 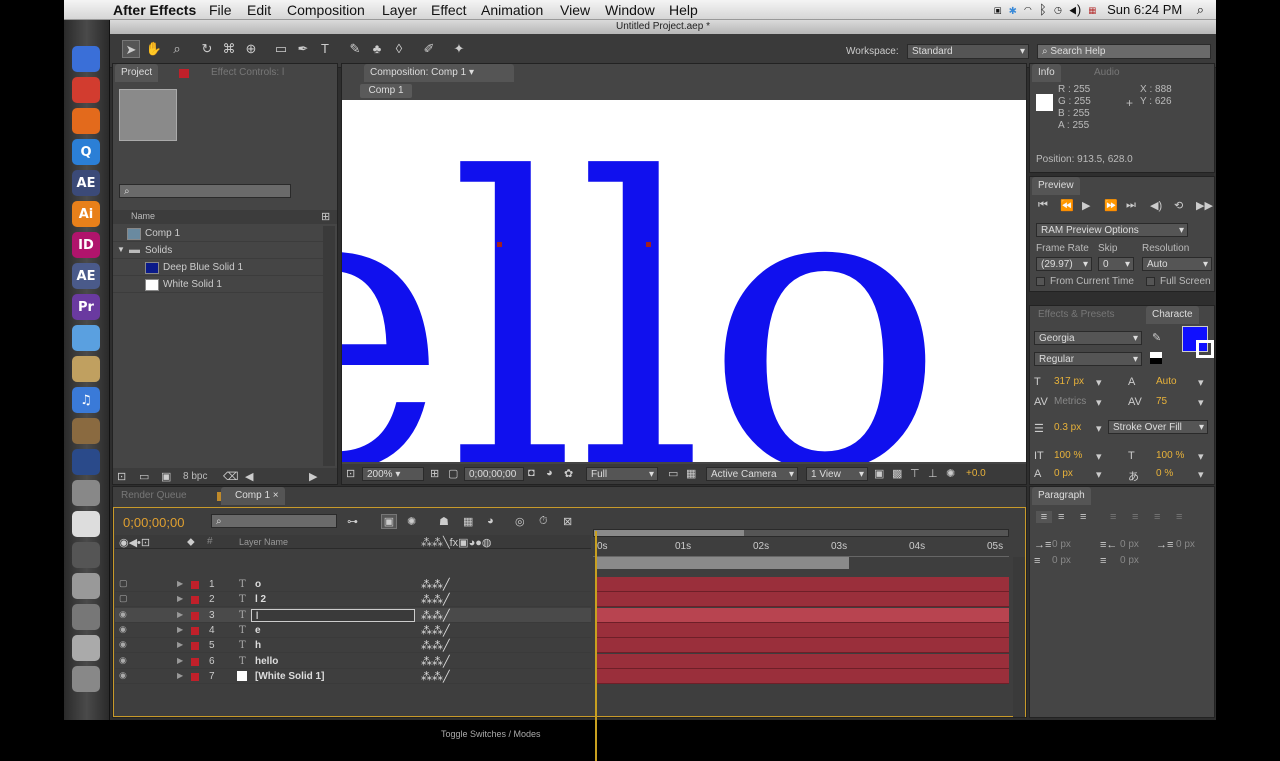 What do you see at coordinates (389, 521) in the screenshot?
I see `live-update-icon: ▣` at bounding box center [389, 521].